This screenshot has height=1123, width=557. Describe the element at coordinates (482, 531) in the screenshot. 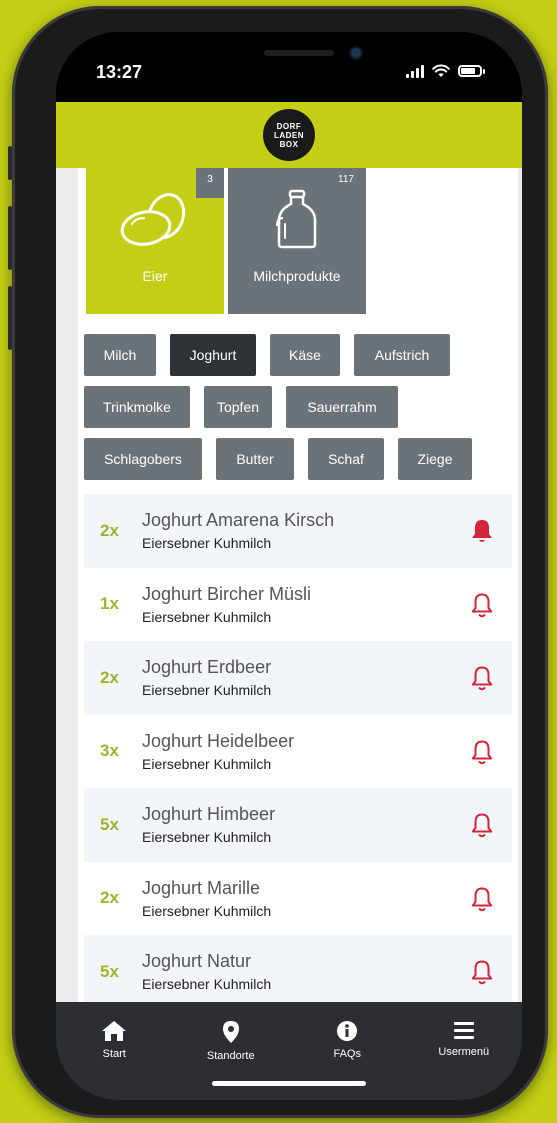

I see `bell-filled-icon` at that location.